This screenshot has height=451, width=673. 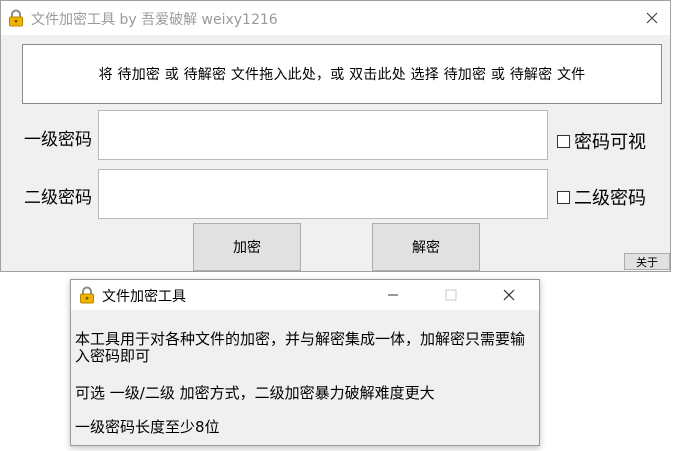 I want to click on level2-password-input, so click(x=323, y=194).